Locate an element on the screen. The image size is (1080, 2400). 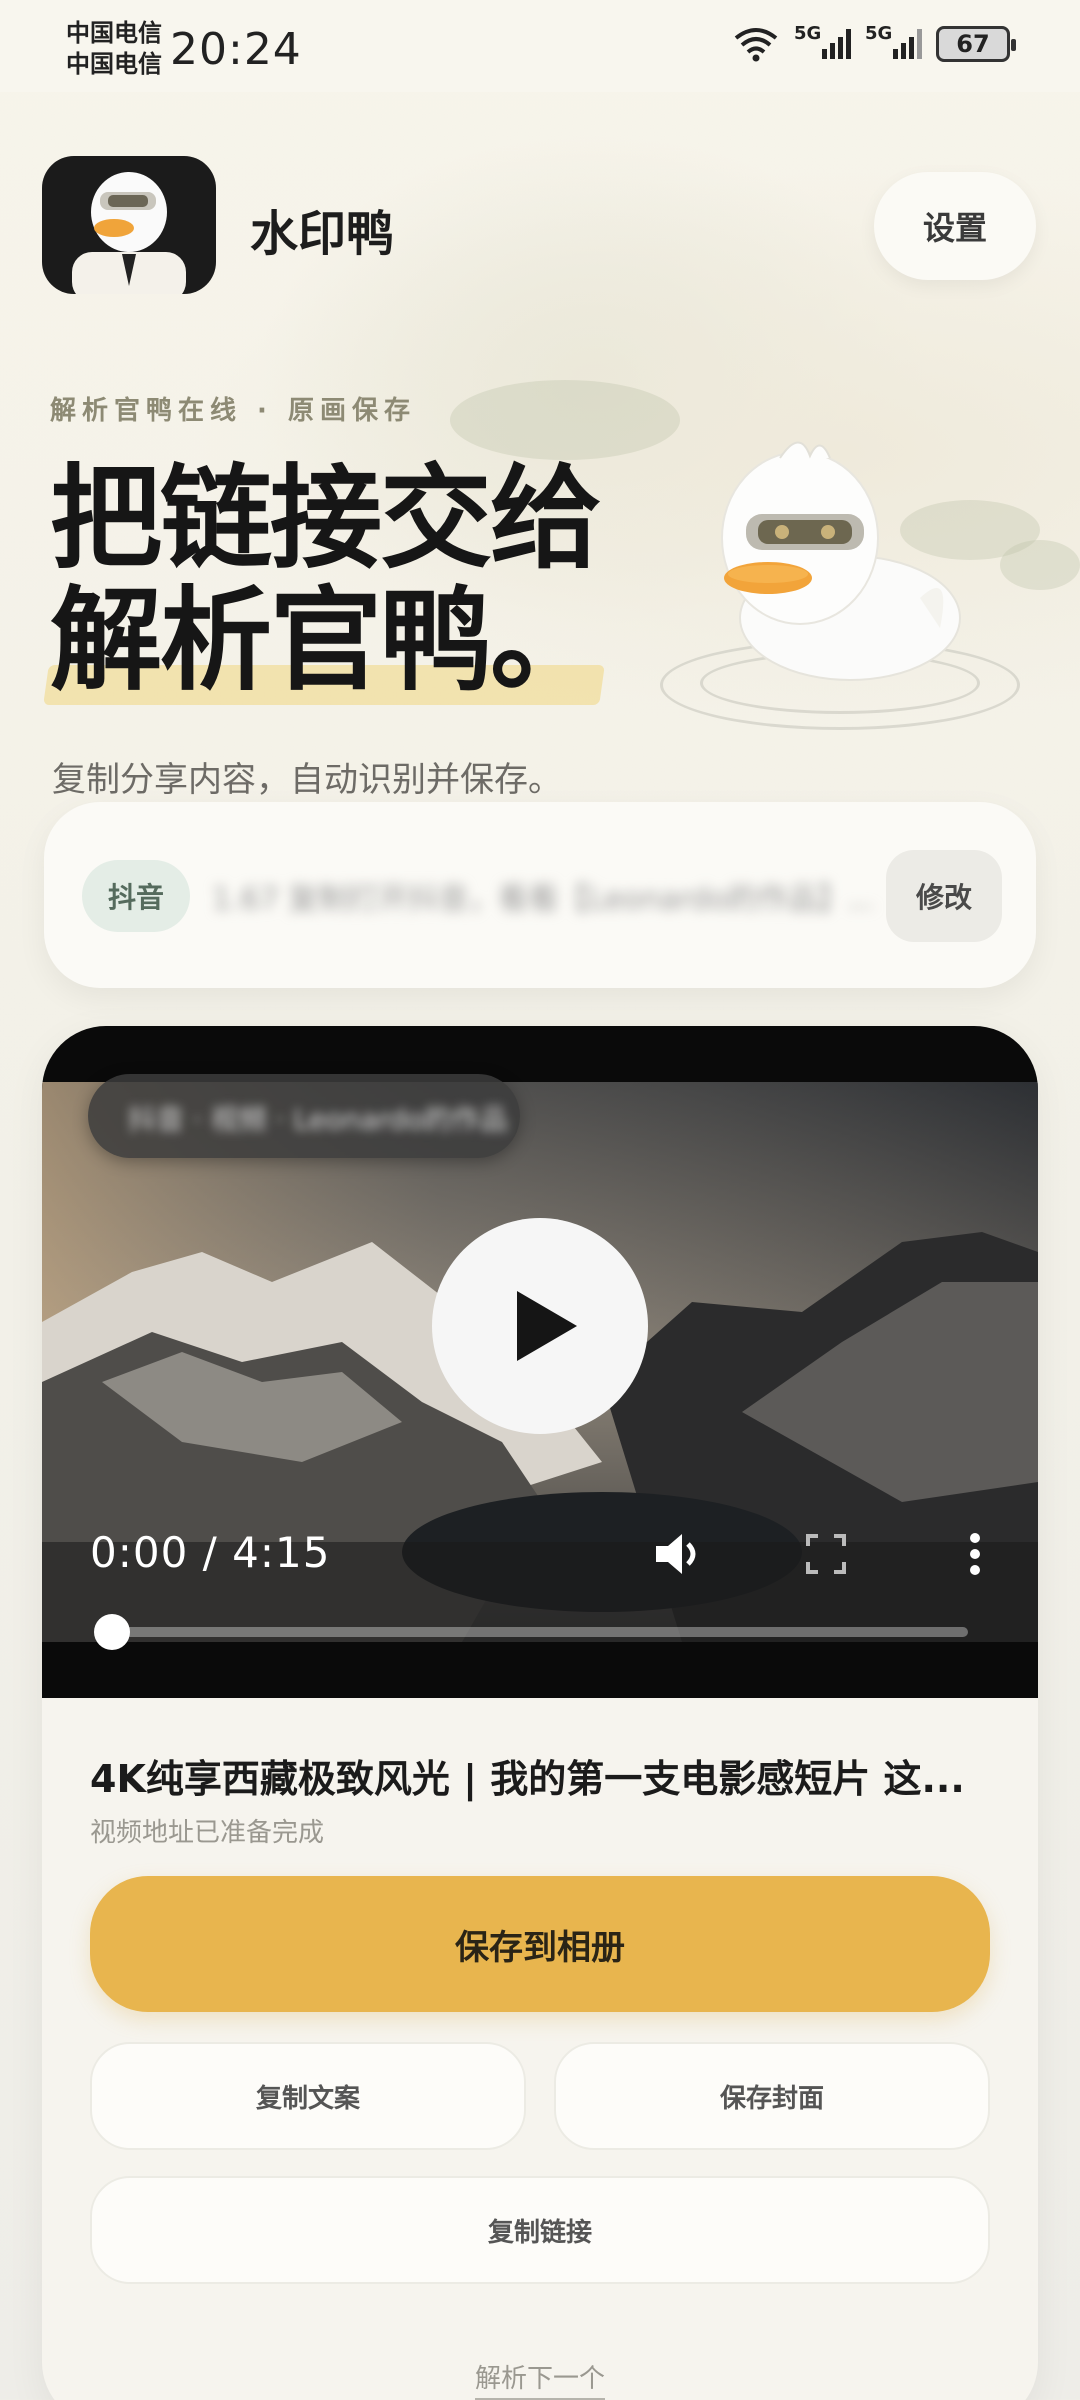
play-icon is located at coordinates (547, 1326).